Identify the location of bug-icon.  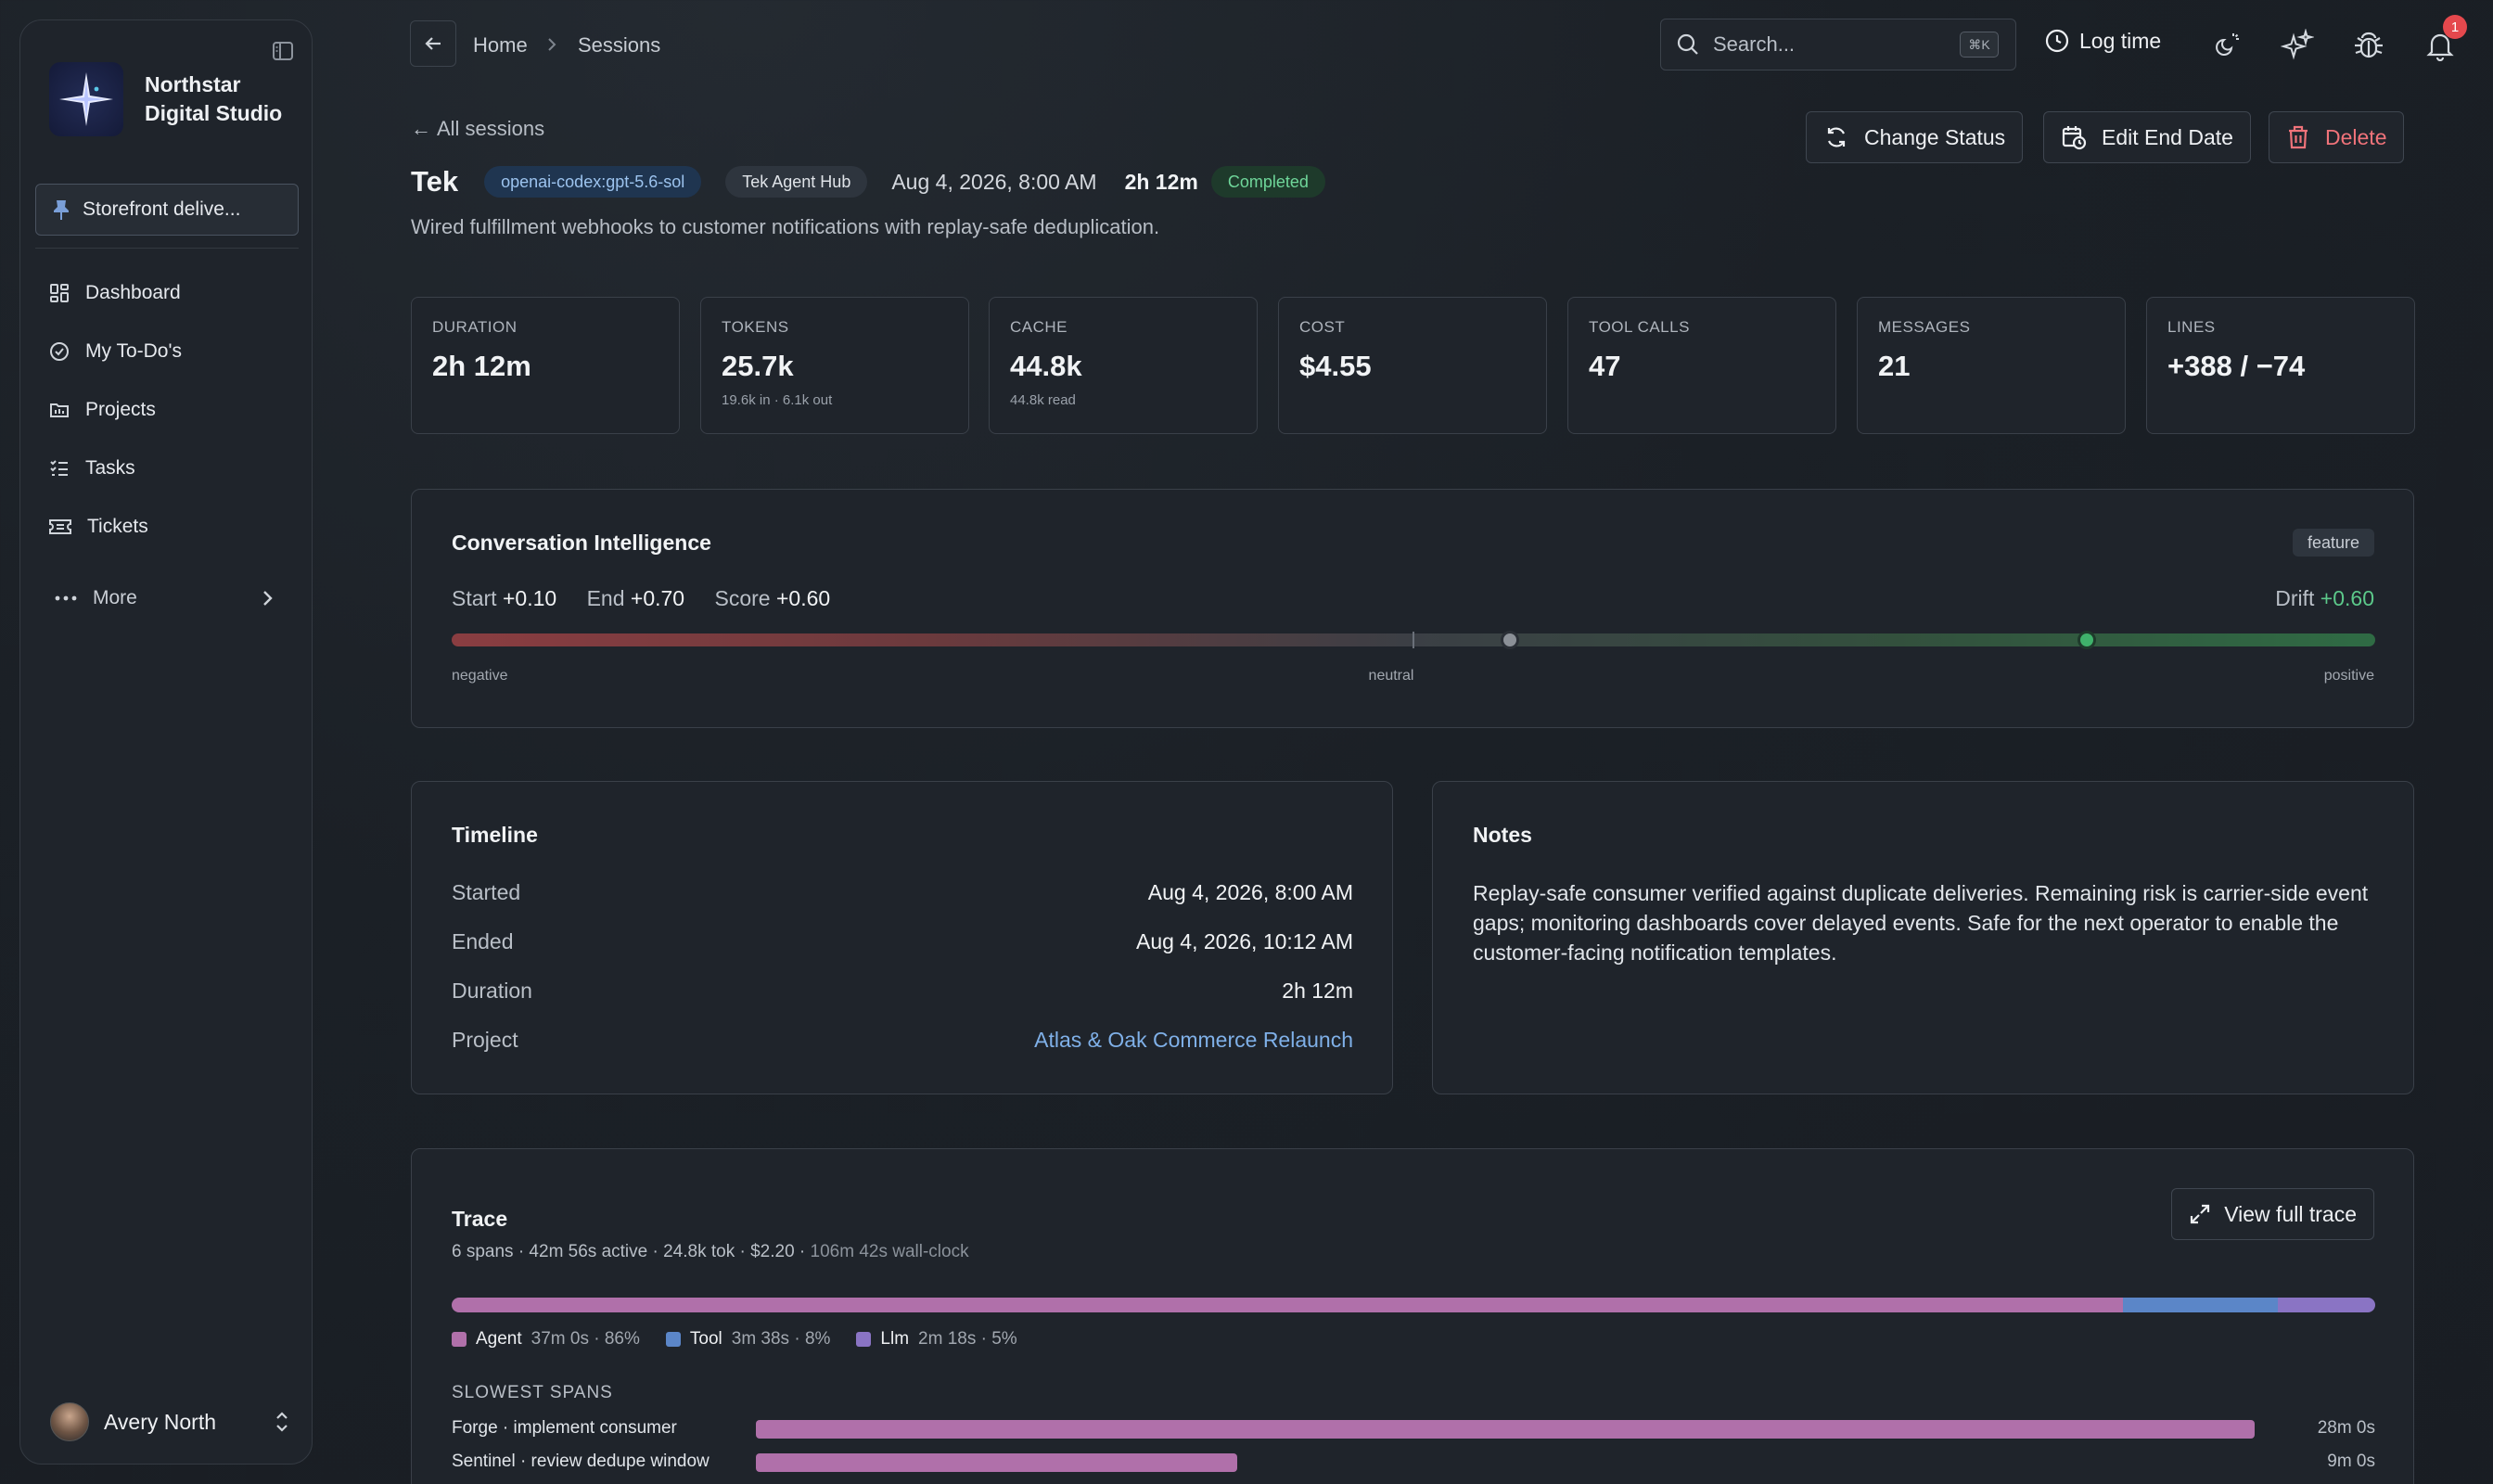
(2369, 45).